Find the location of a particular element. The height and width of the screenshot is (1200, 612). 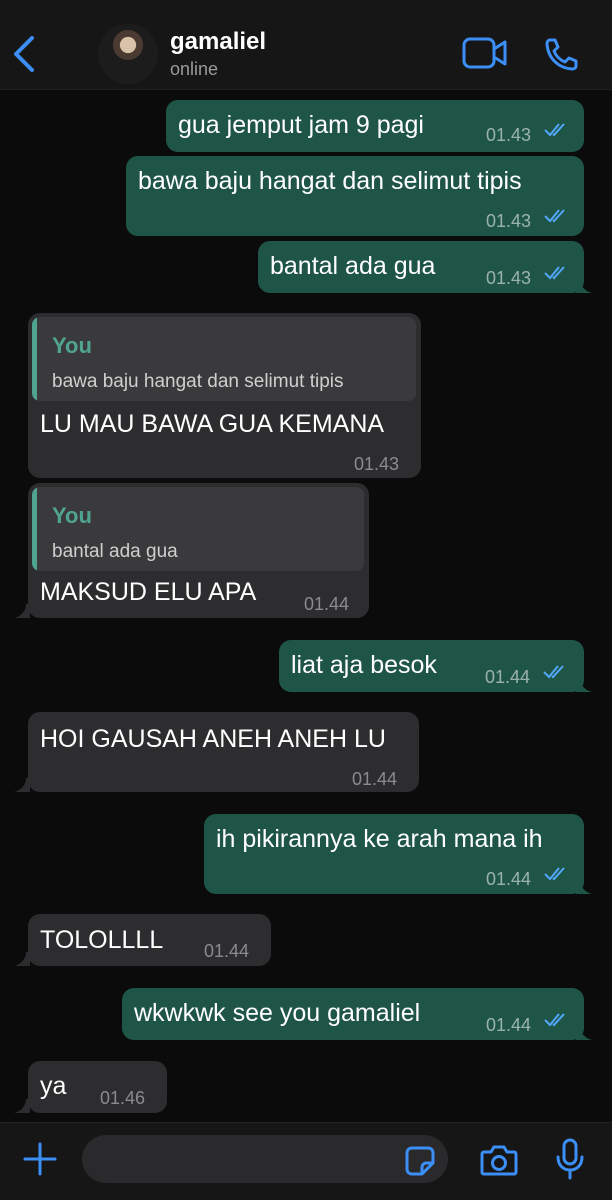

message-text: bawa baju hangat dan selimut tipis is located at coordinates (330, 181).